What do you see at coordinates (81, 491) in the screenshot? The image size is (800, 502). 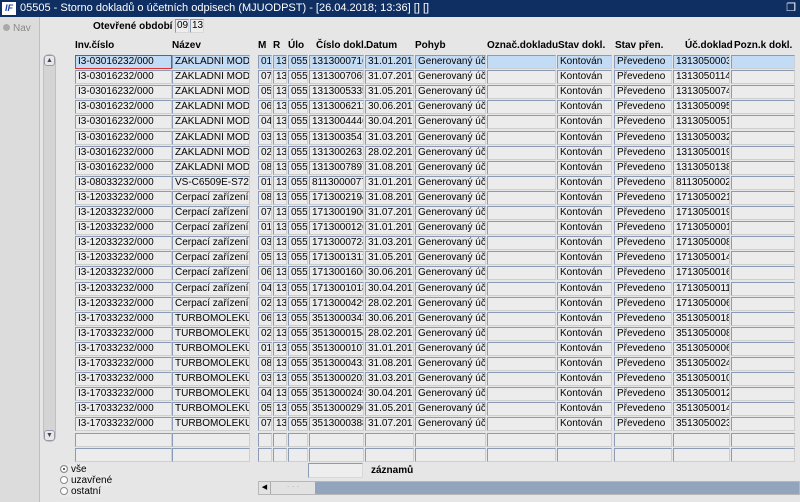 I see `filter-radio-other: ostatní` at bounding box center [81, 491].